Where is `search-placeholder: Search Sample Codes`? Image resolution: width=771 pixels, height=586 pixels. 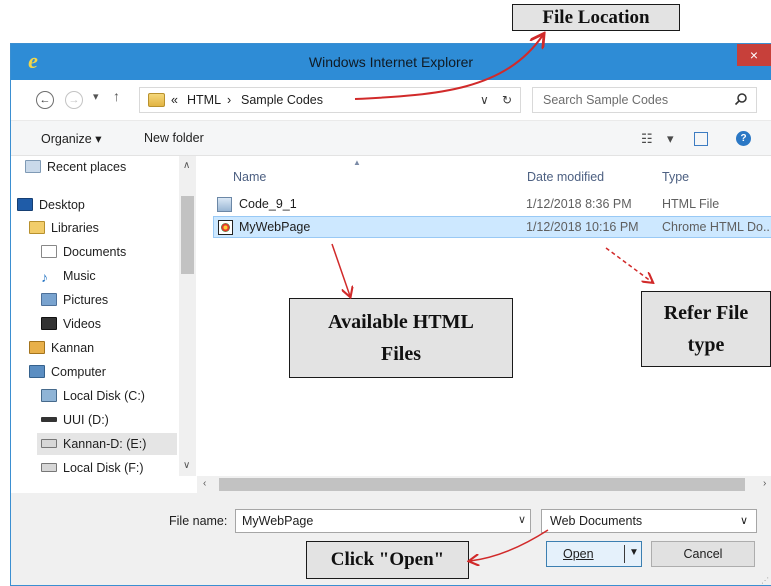 search-placeholder: Search Sample Codes is located at coordinates (606, 100).